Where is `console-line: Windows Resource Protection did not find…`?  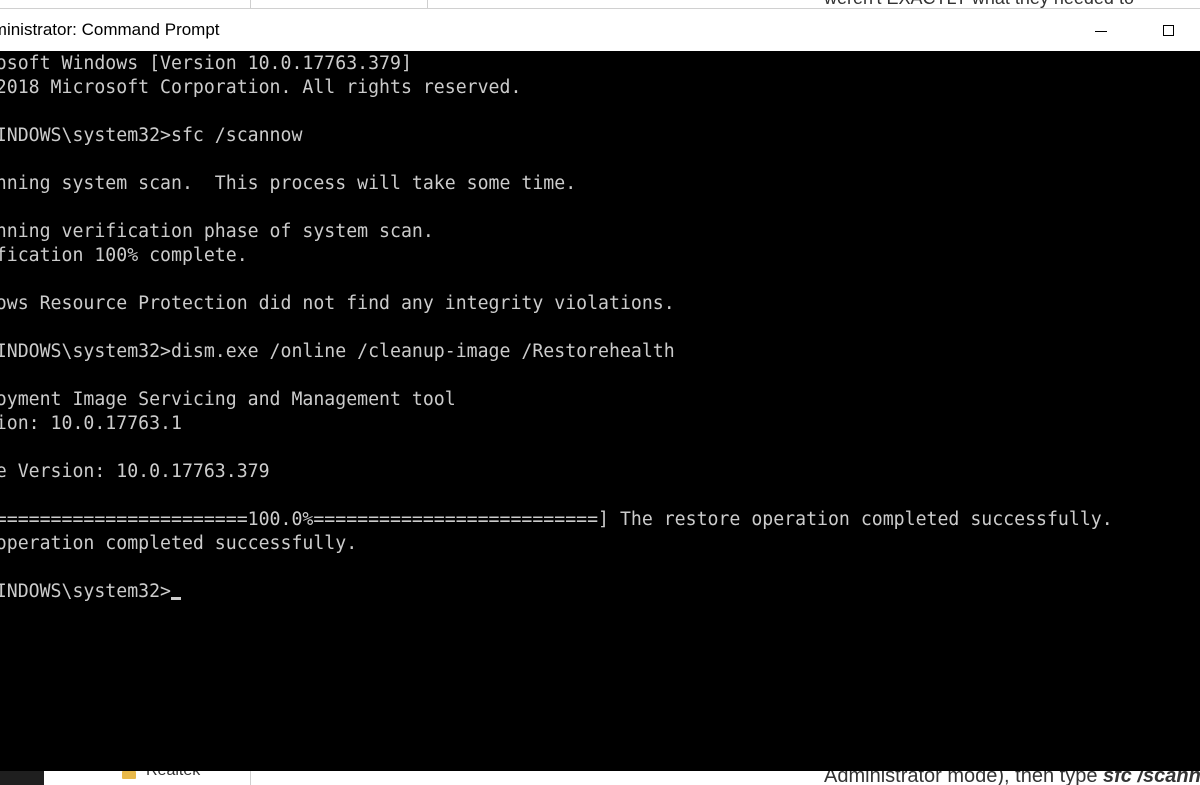 console-line: Windows Resource Protection did not find… is located at coordinates (337, 303).